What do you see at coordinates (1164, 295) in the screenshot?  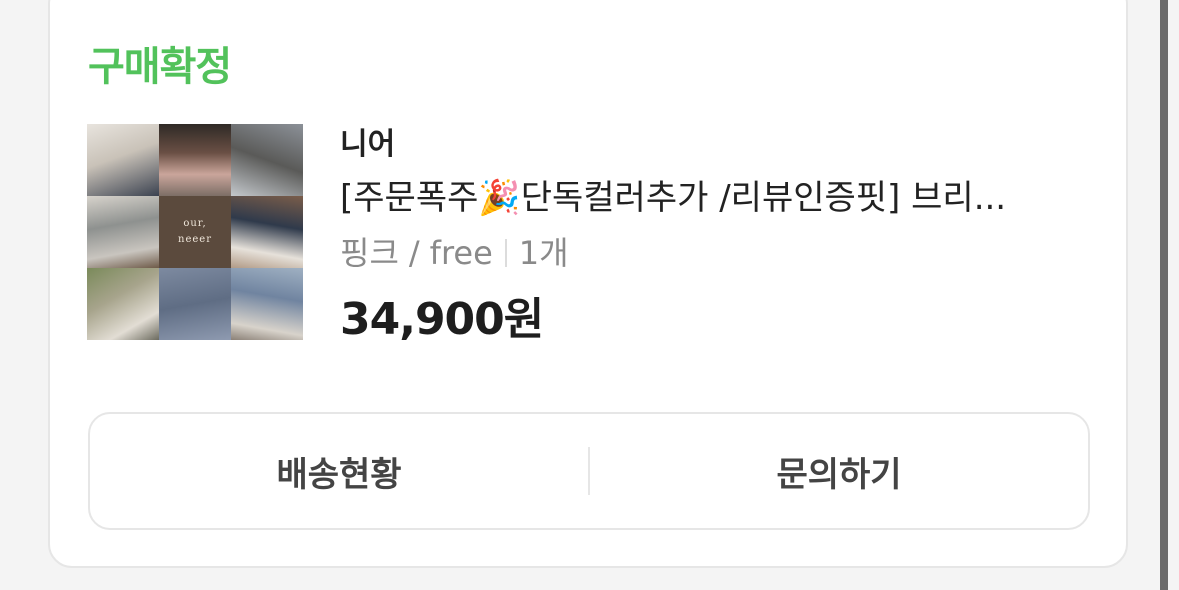 I see `scrollbar` at bounding box center [1164, 295].